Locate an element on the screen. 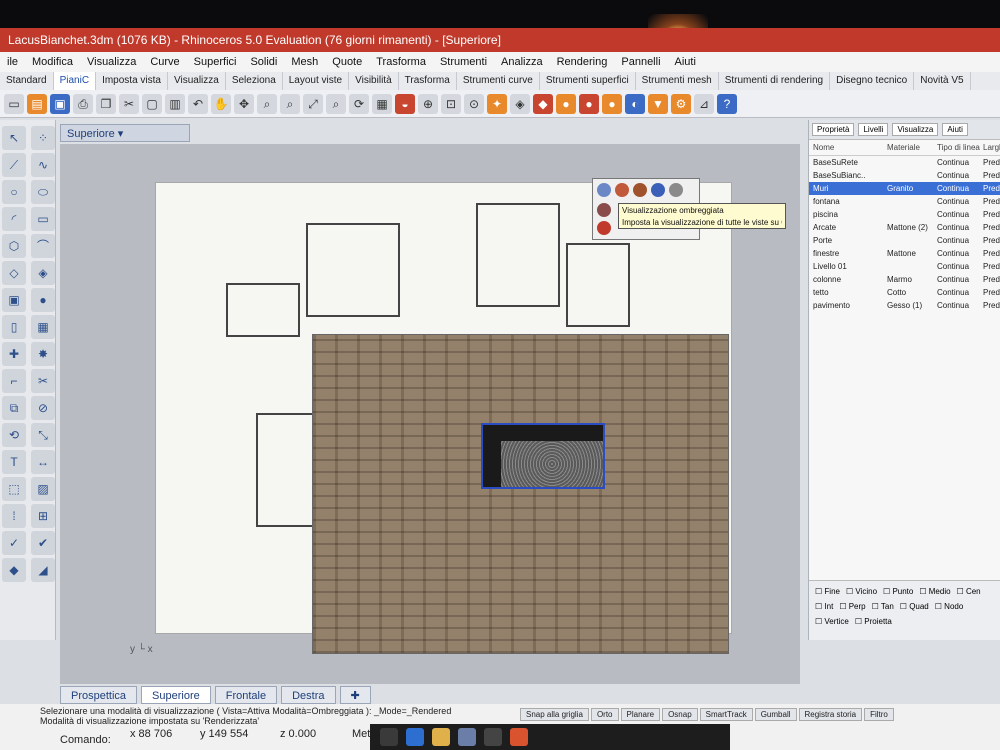 The height and width of the screenshot is (750, 1000). record-history-toggle: Registra storia is located at coordinates (830, 714).